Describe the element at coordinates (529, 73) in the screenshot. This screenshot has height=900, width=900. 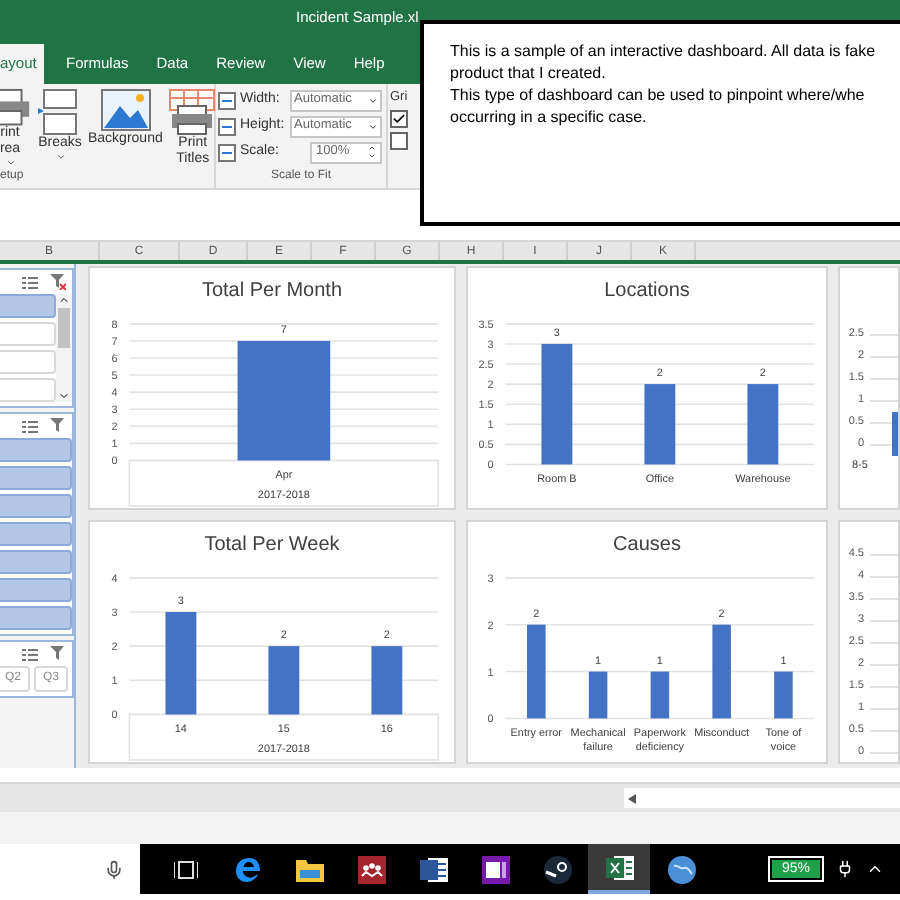
I see `text-line: product that I created.` at that location.